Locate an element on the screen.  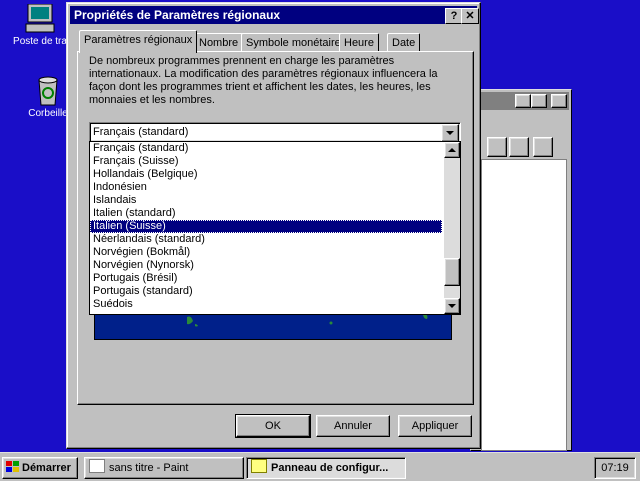
tab-date: Date is located at coordinates (404, 42).